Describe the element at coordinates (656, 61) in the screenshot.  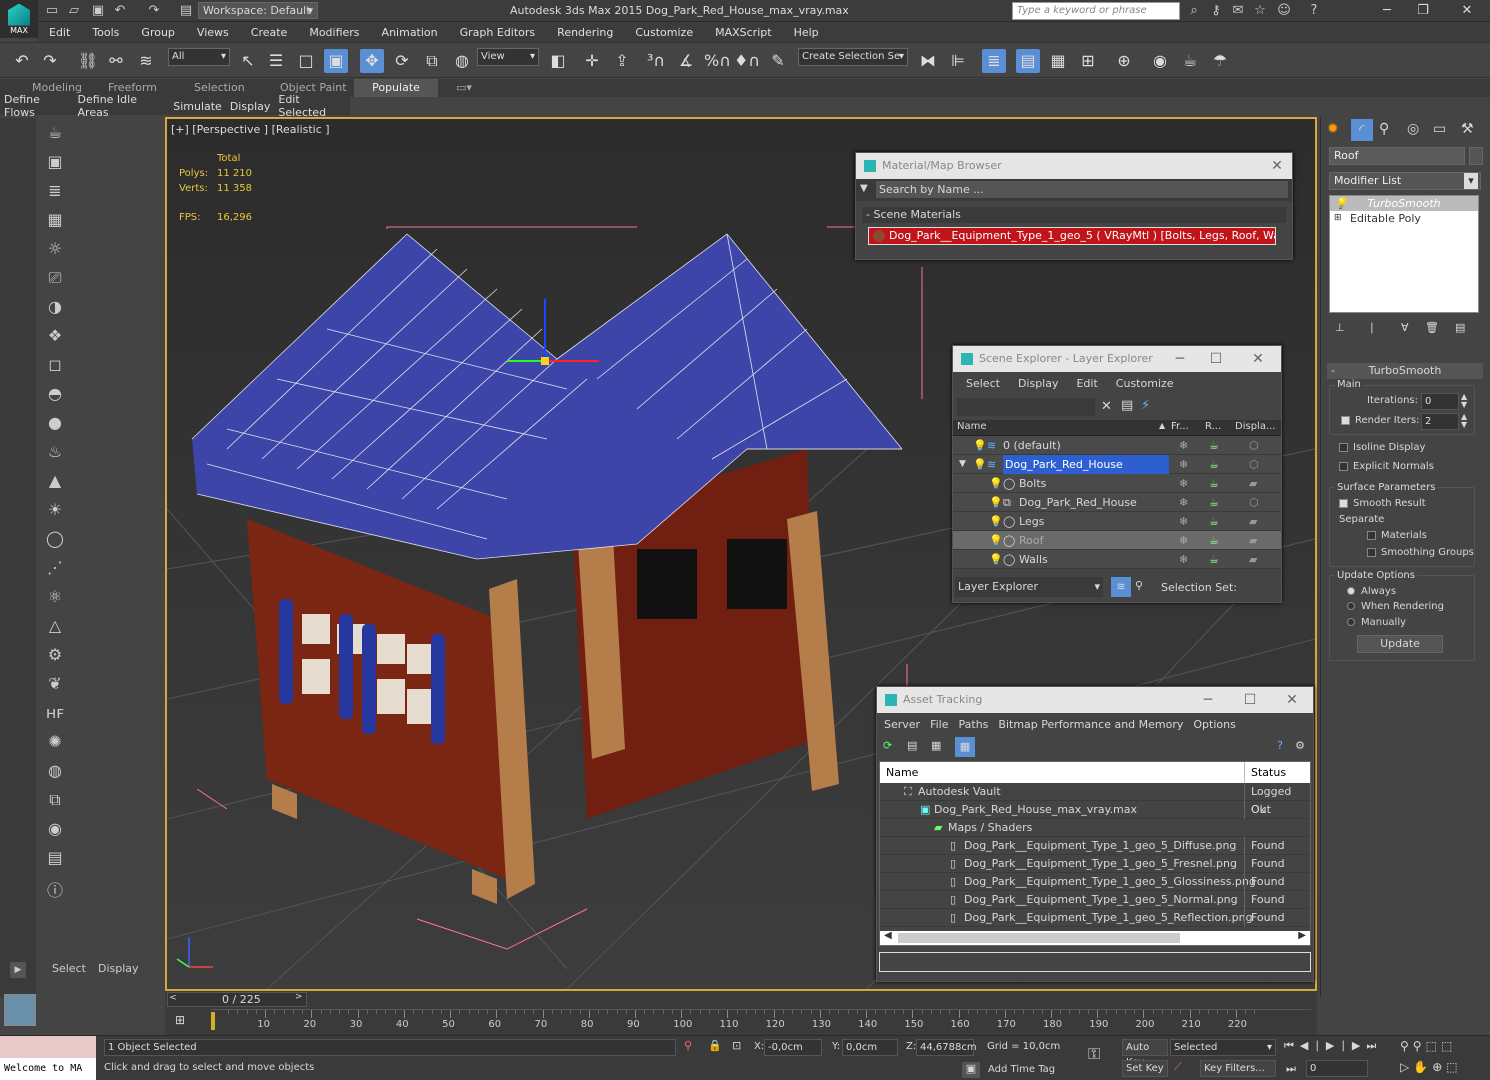
I see `snaps-toggle-icon: ³∩` at that location.